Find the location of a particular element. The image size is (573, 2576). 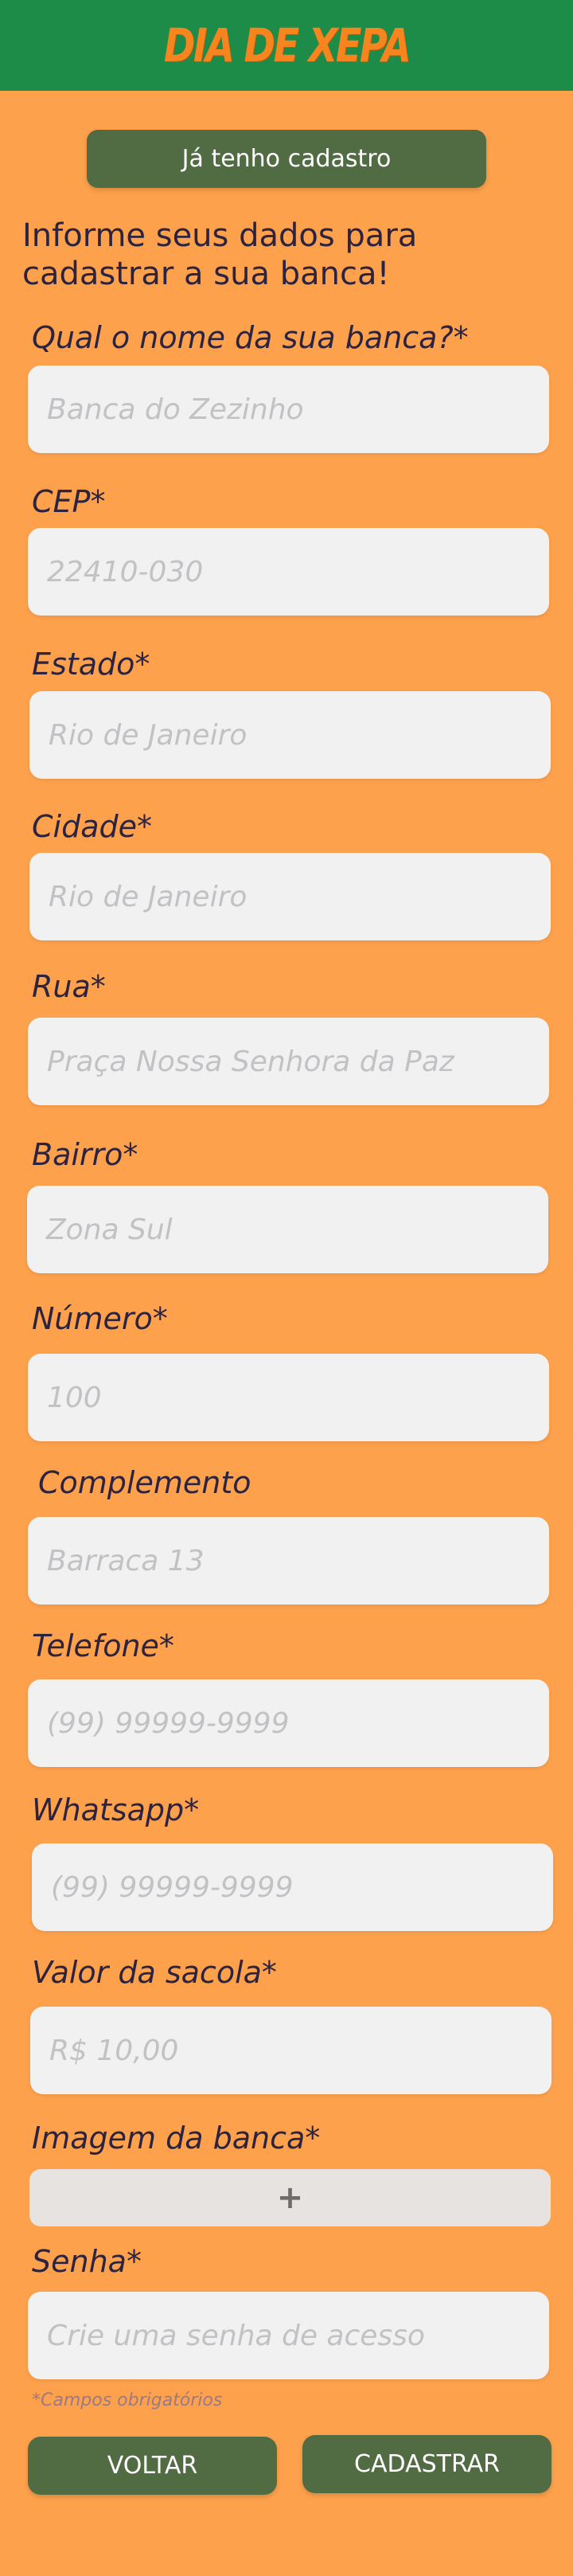

city-label: Cidade* is located at coordinates (92, 826).